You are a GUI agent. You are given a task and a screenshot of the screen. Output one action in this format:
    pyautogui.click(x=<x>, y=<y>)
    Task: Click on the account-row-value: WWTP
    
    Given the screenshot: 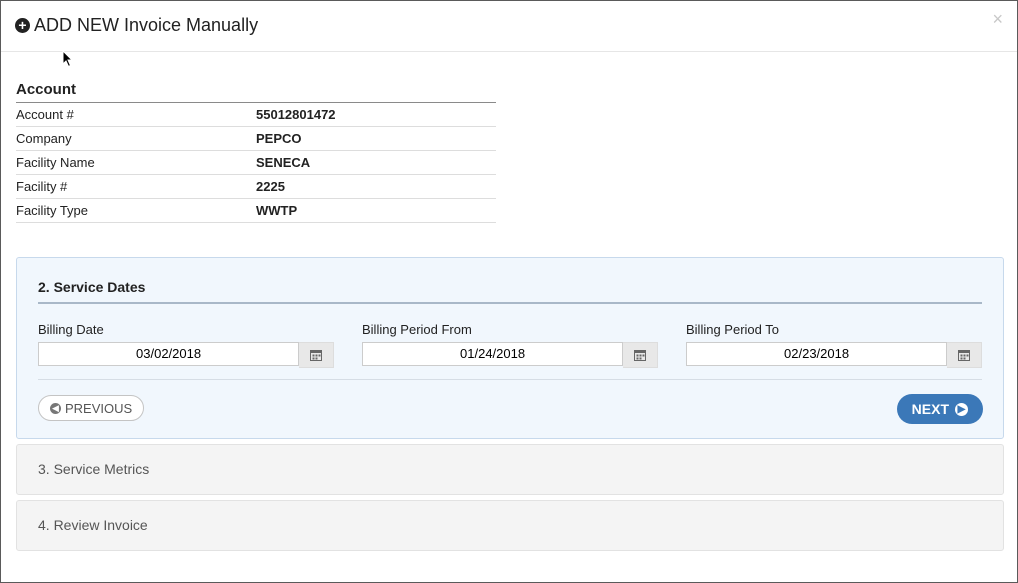 What is the action you would take?
    pyautogui.click(x=277, y=210)
    